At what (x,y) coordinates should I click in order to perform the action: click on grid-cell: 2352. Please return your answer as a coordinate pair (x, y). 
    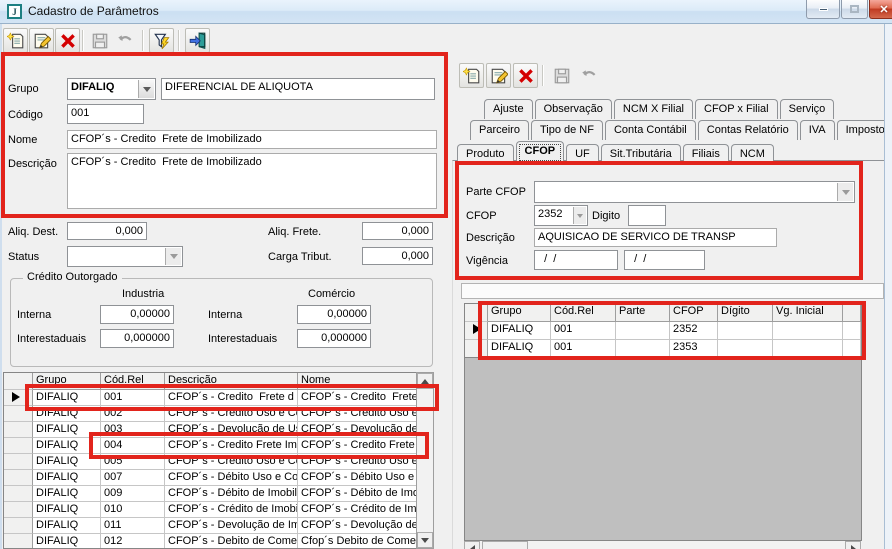
    Looking at the image, I should click on (694, 331).